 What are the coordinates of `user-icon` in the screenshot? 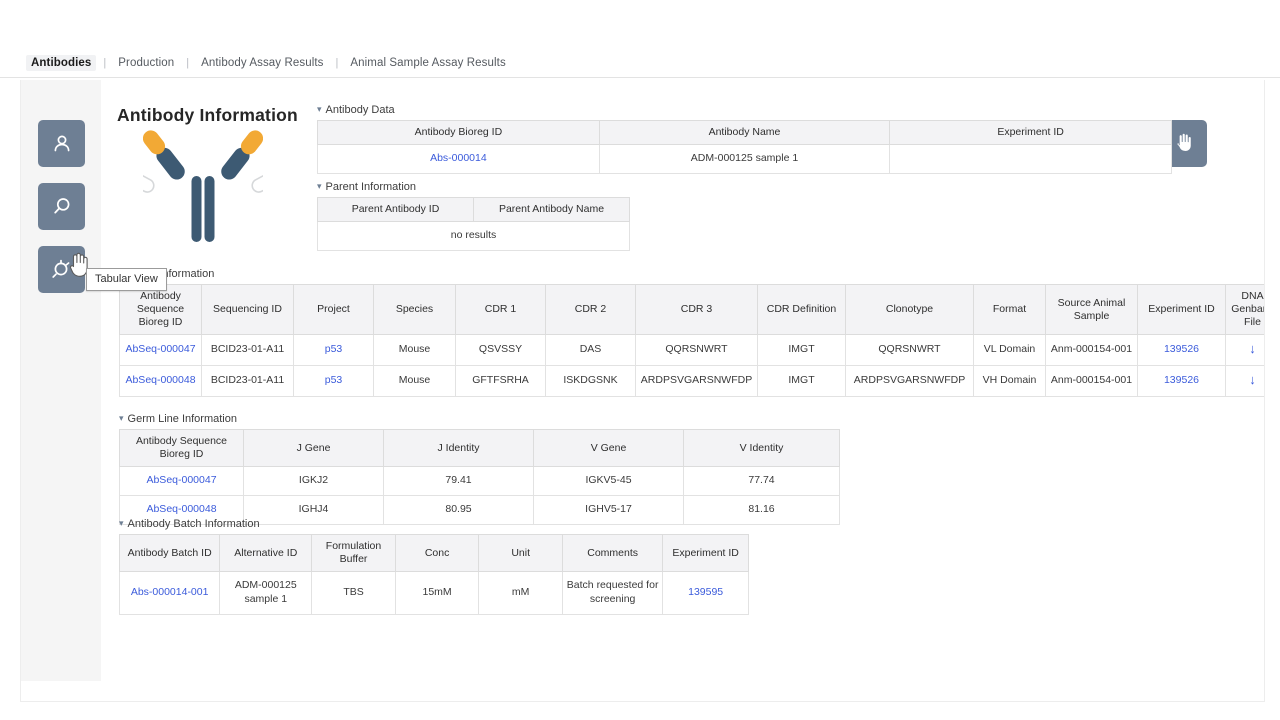 It's located at (62, 144).